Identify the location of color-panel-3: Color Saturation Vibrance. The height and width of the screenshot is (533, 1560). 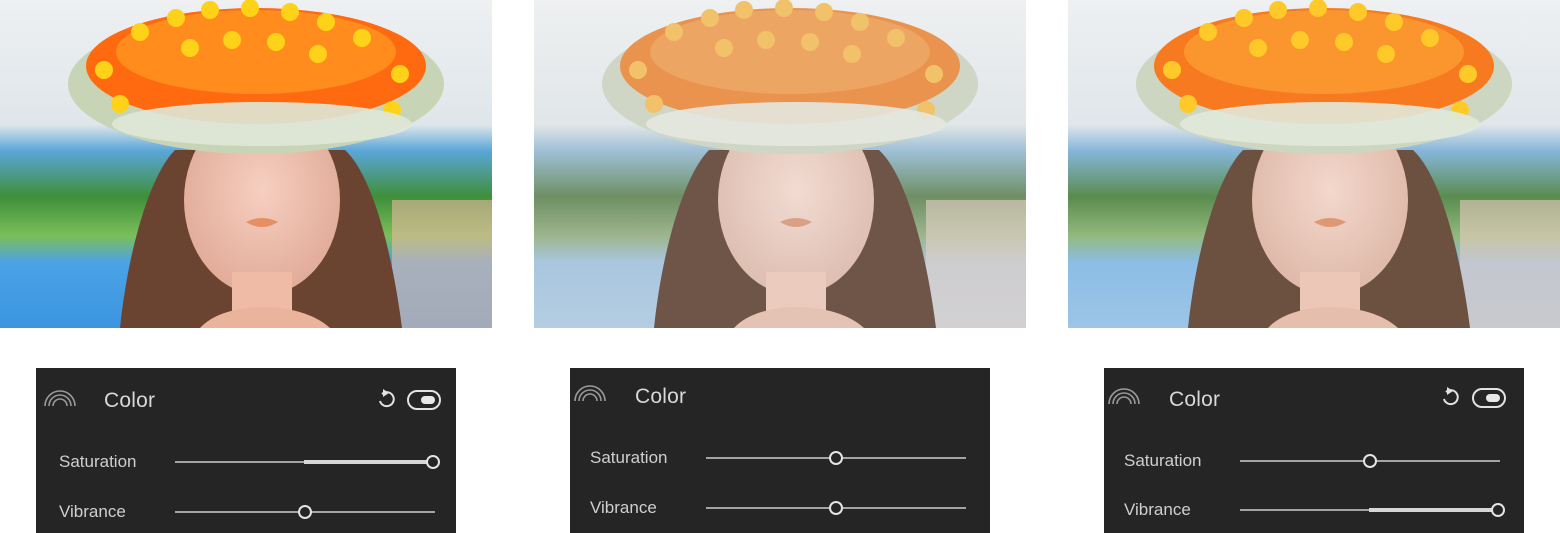
(1314, 450).